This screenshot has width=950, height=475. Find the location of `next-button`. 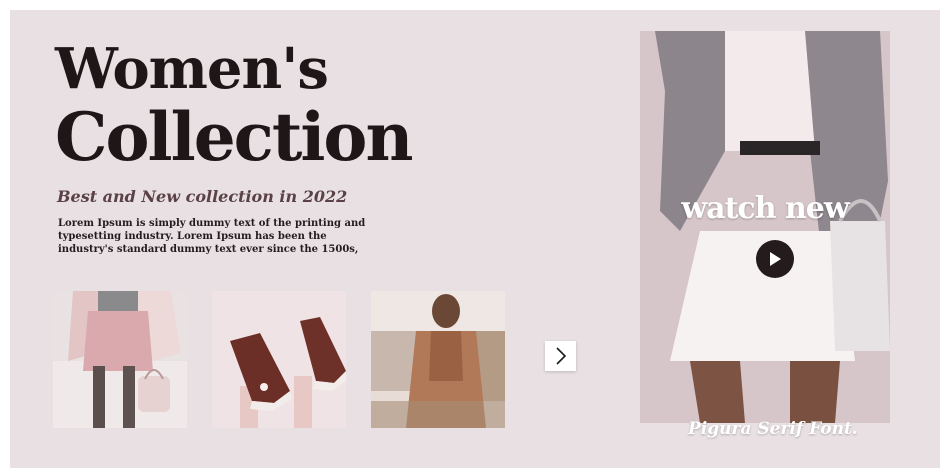

next-button is located at coordinates (560, 356).